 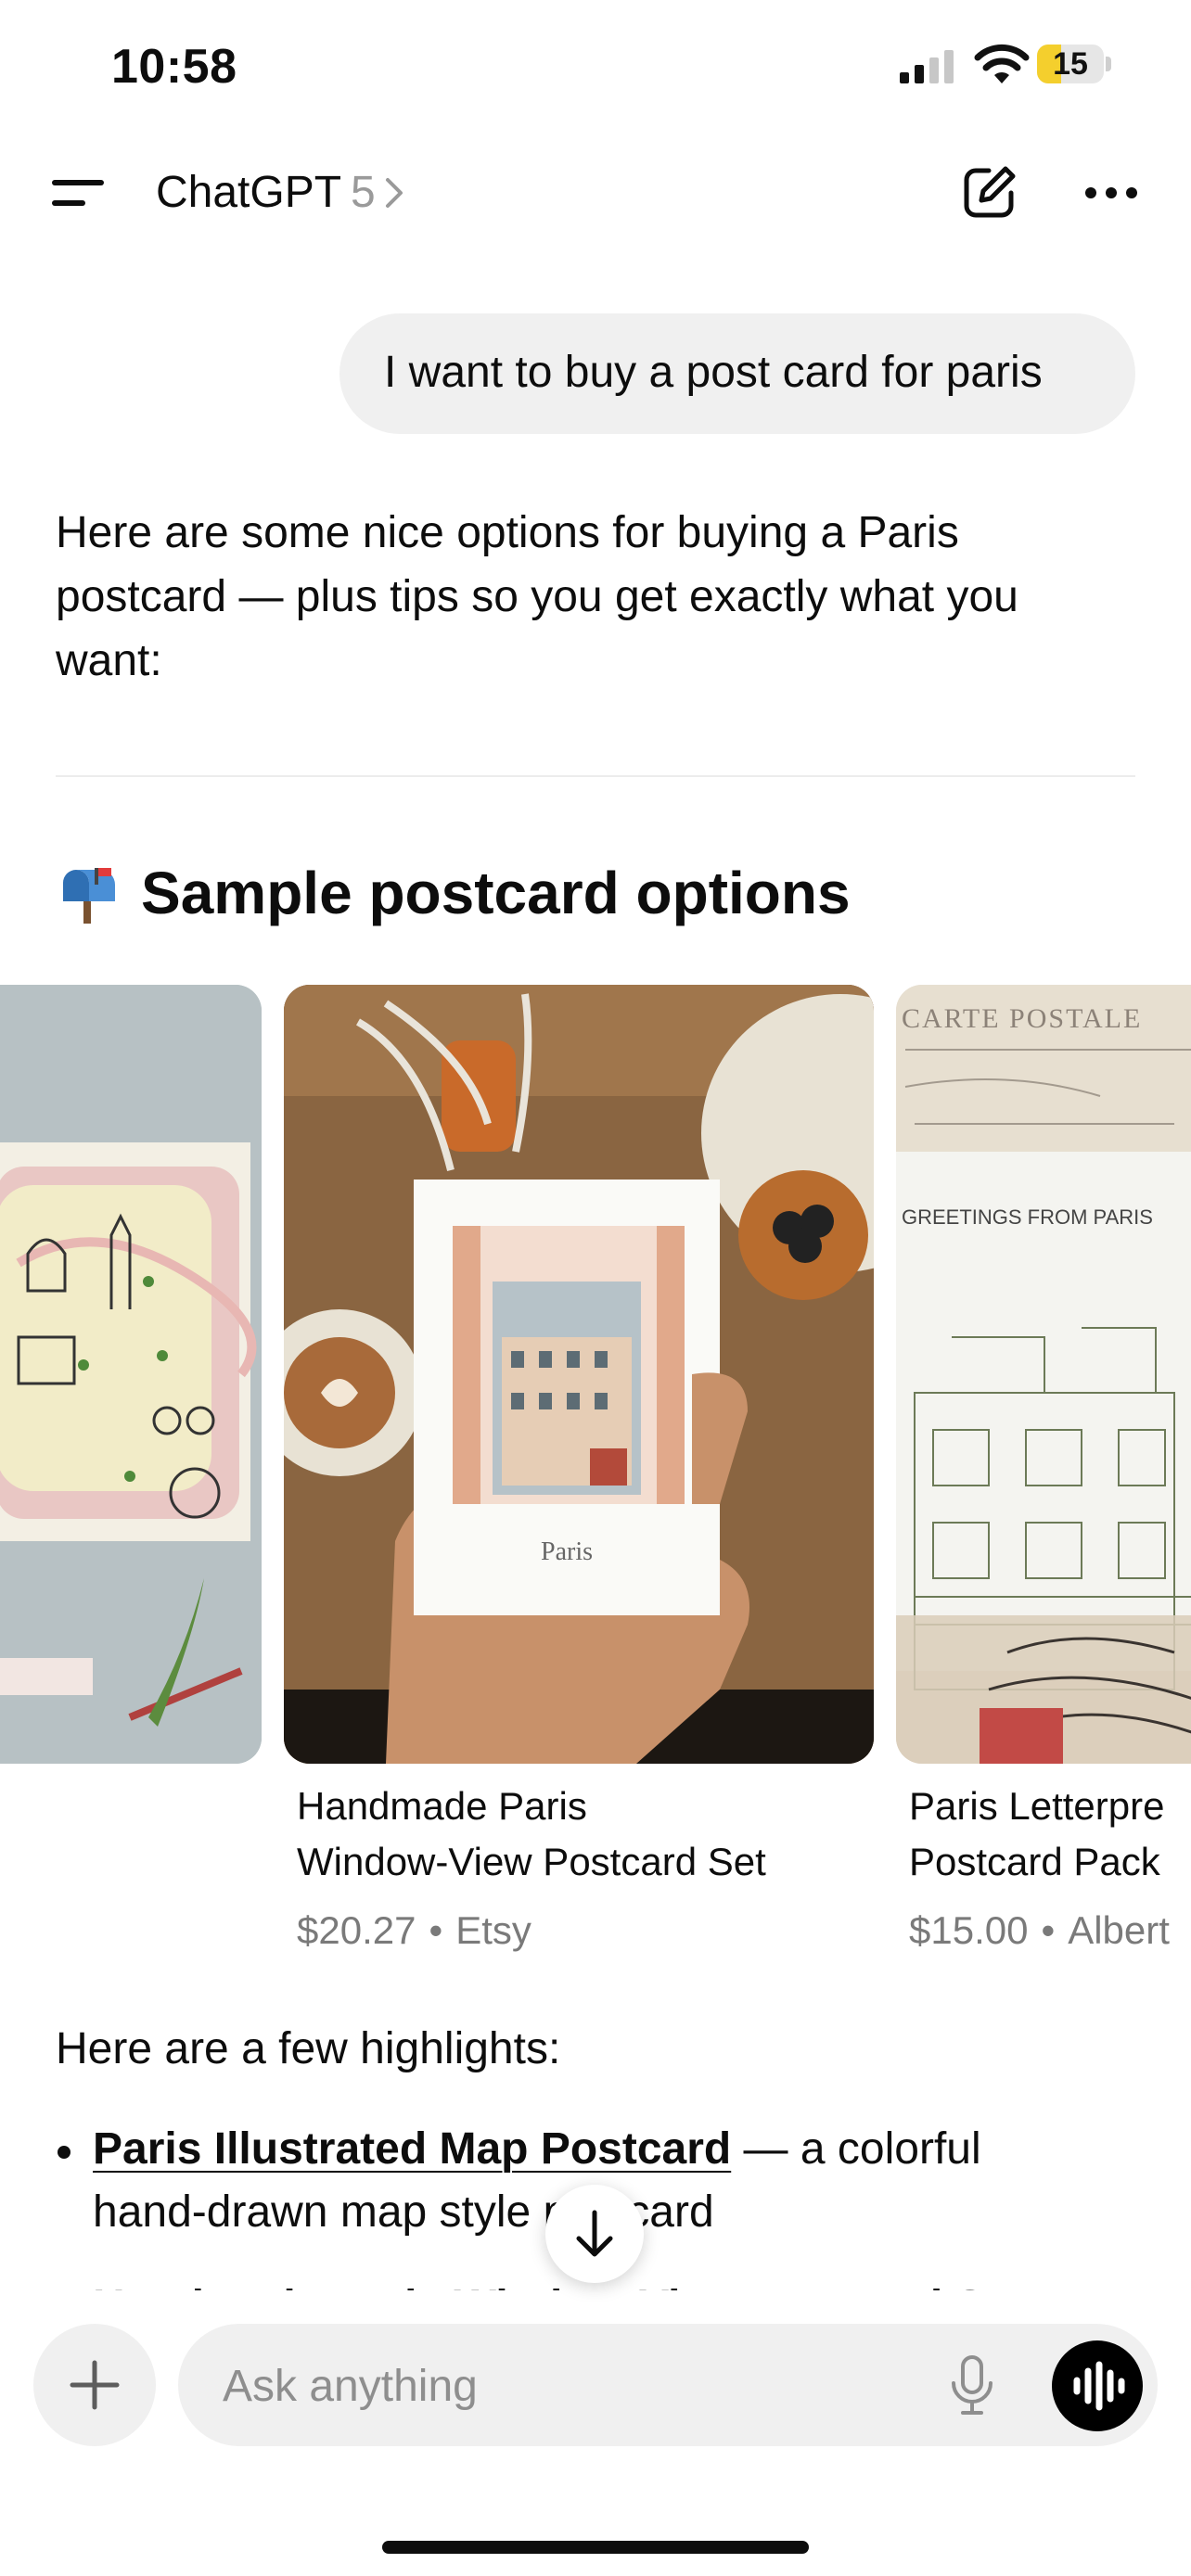 I want to click on product-meta: $20.27 • Etsy, so click(x=414, y=1930).